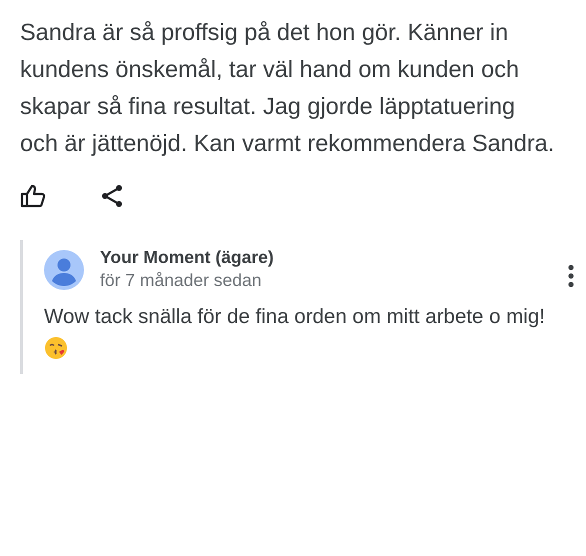 The width and height of the screenshot is (586, 556). What do you see at coordinates (181, 280) in the screenshot?
I see `reply-time: för 7 månader sedan` at bounding box center [181, 280].